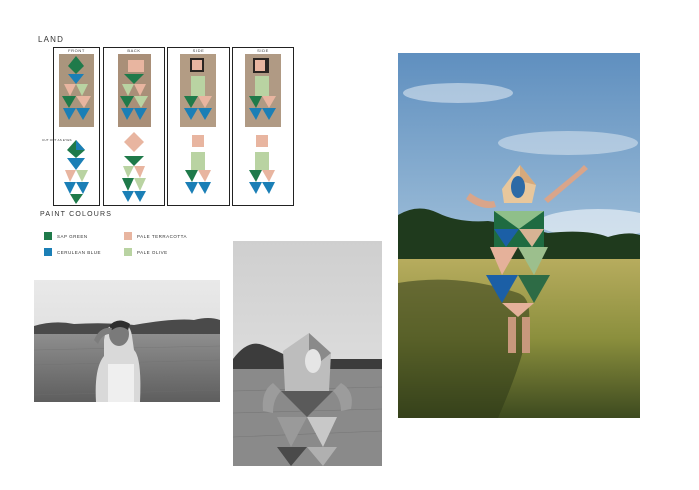 The height and width of the screenshot is (490, 699). What do you see at coordinates (48, 252) in the screenshot?
I see `swatch-cerulean-blue` at bounding box center [48, 252].